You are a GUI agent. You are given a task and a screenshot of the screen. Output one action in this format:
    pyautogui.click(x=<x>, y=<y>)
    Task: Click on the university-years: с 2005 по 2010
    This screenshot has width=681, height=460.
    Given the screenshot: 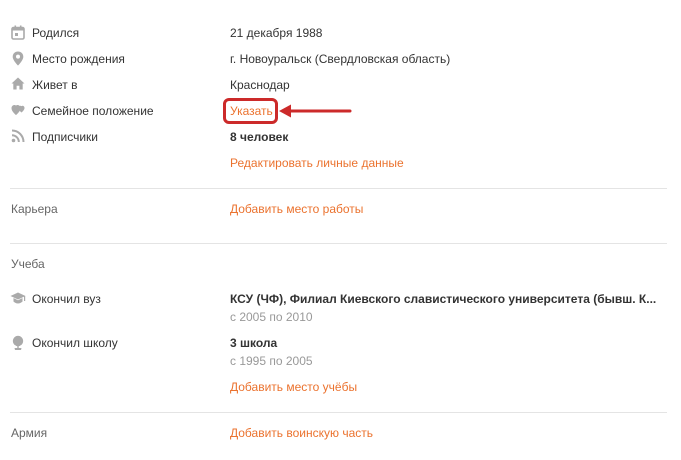 What is the action you would take?
    pyautogui.click(x=271, y=317)
    